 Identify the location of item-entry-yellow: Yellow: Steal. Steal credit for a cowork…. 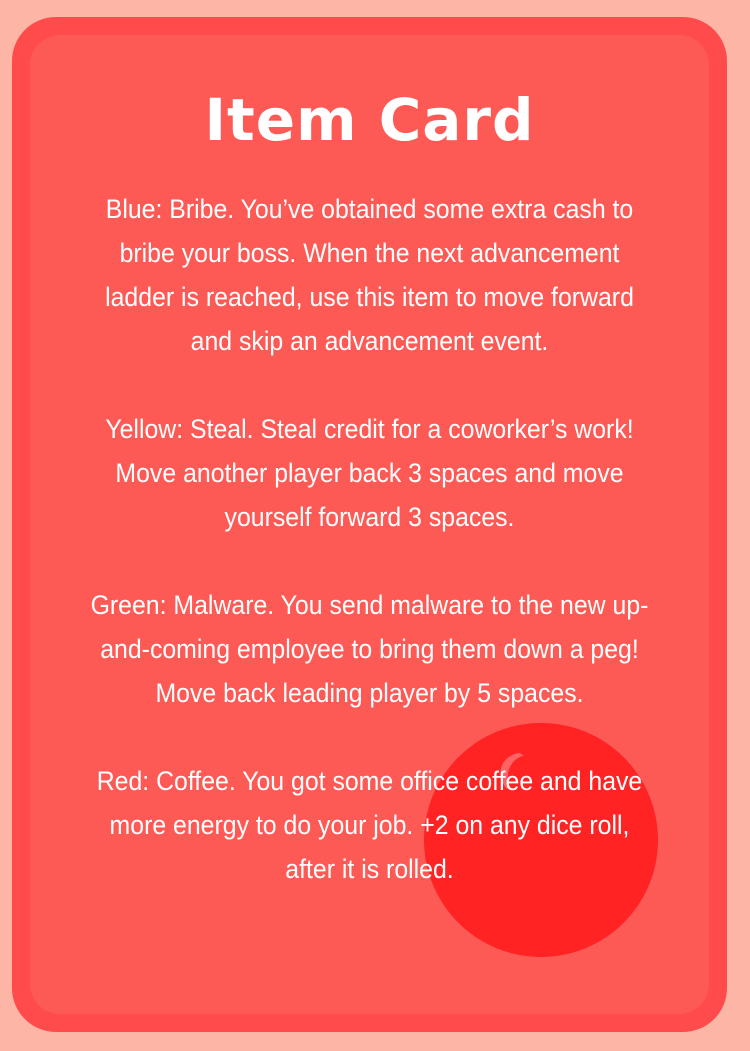
(369, 473).